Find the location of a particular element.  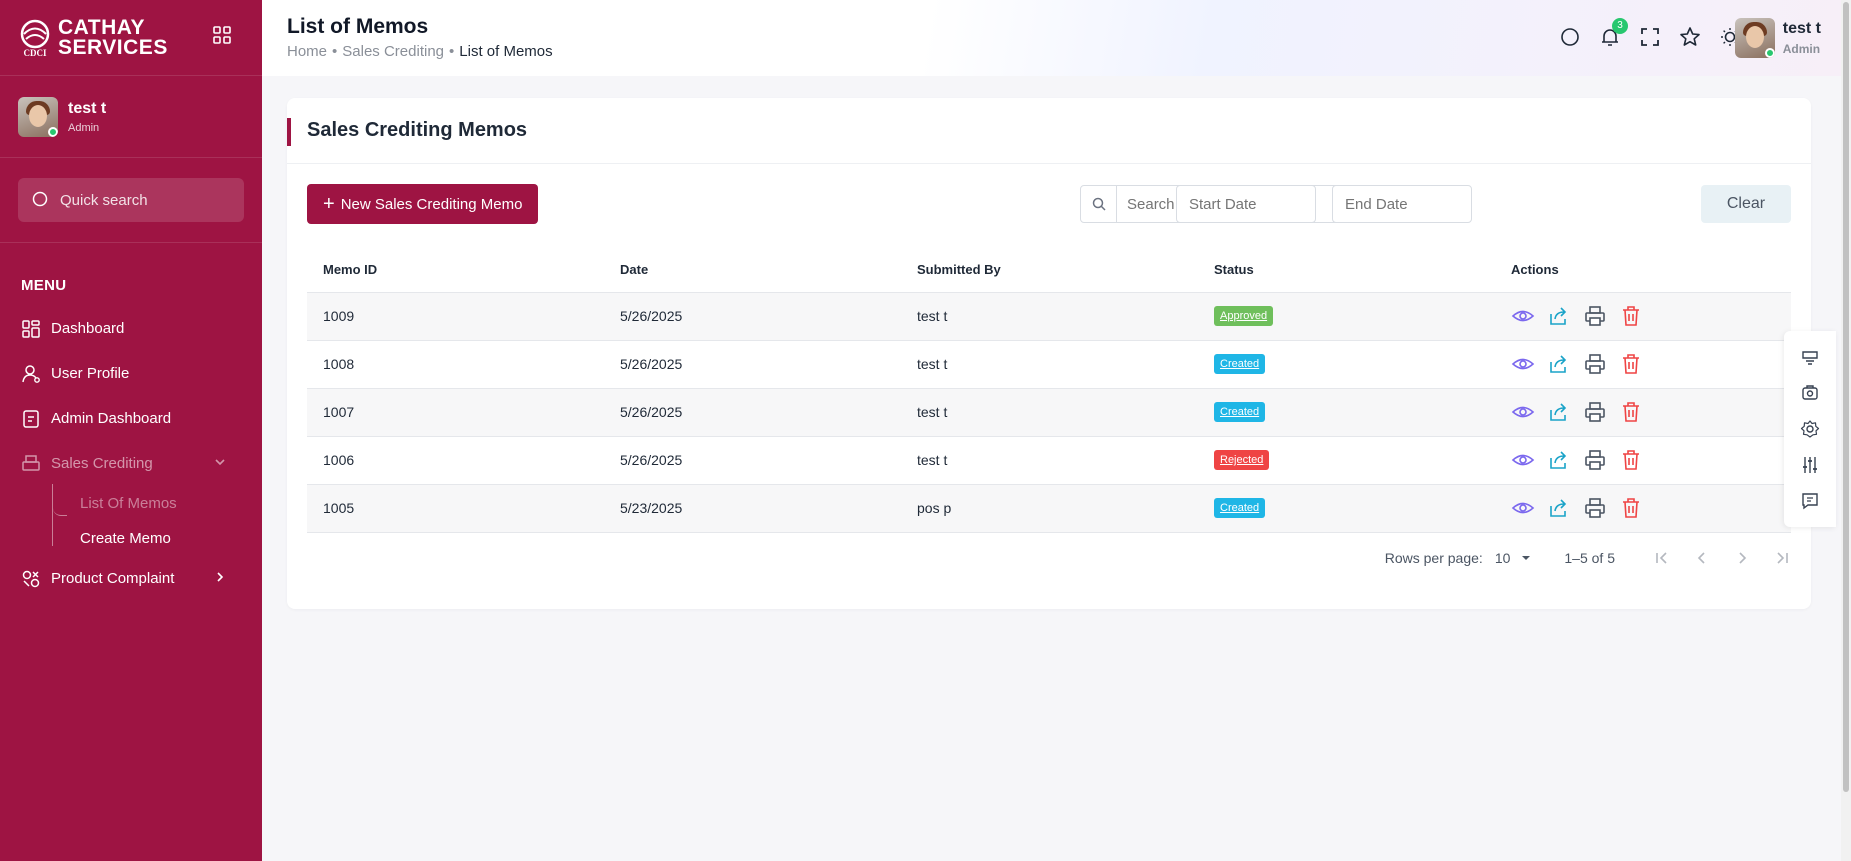

title-accent-bar is located at coordinates (289, 132).